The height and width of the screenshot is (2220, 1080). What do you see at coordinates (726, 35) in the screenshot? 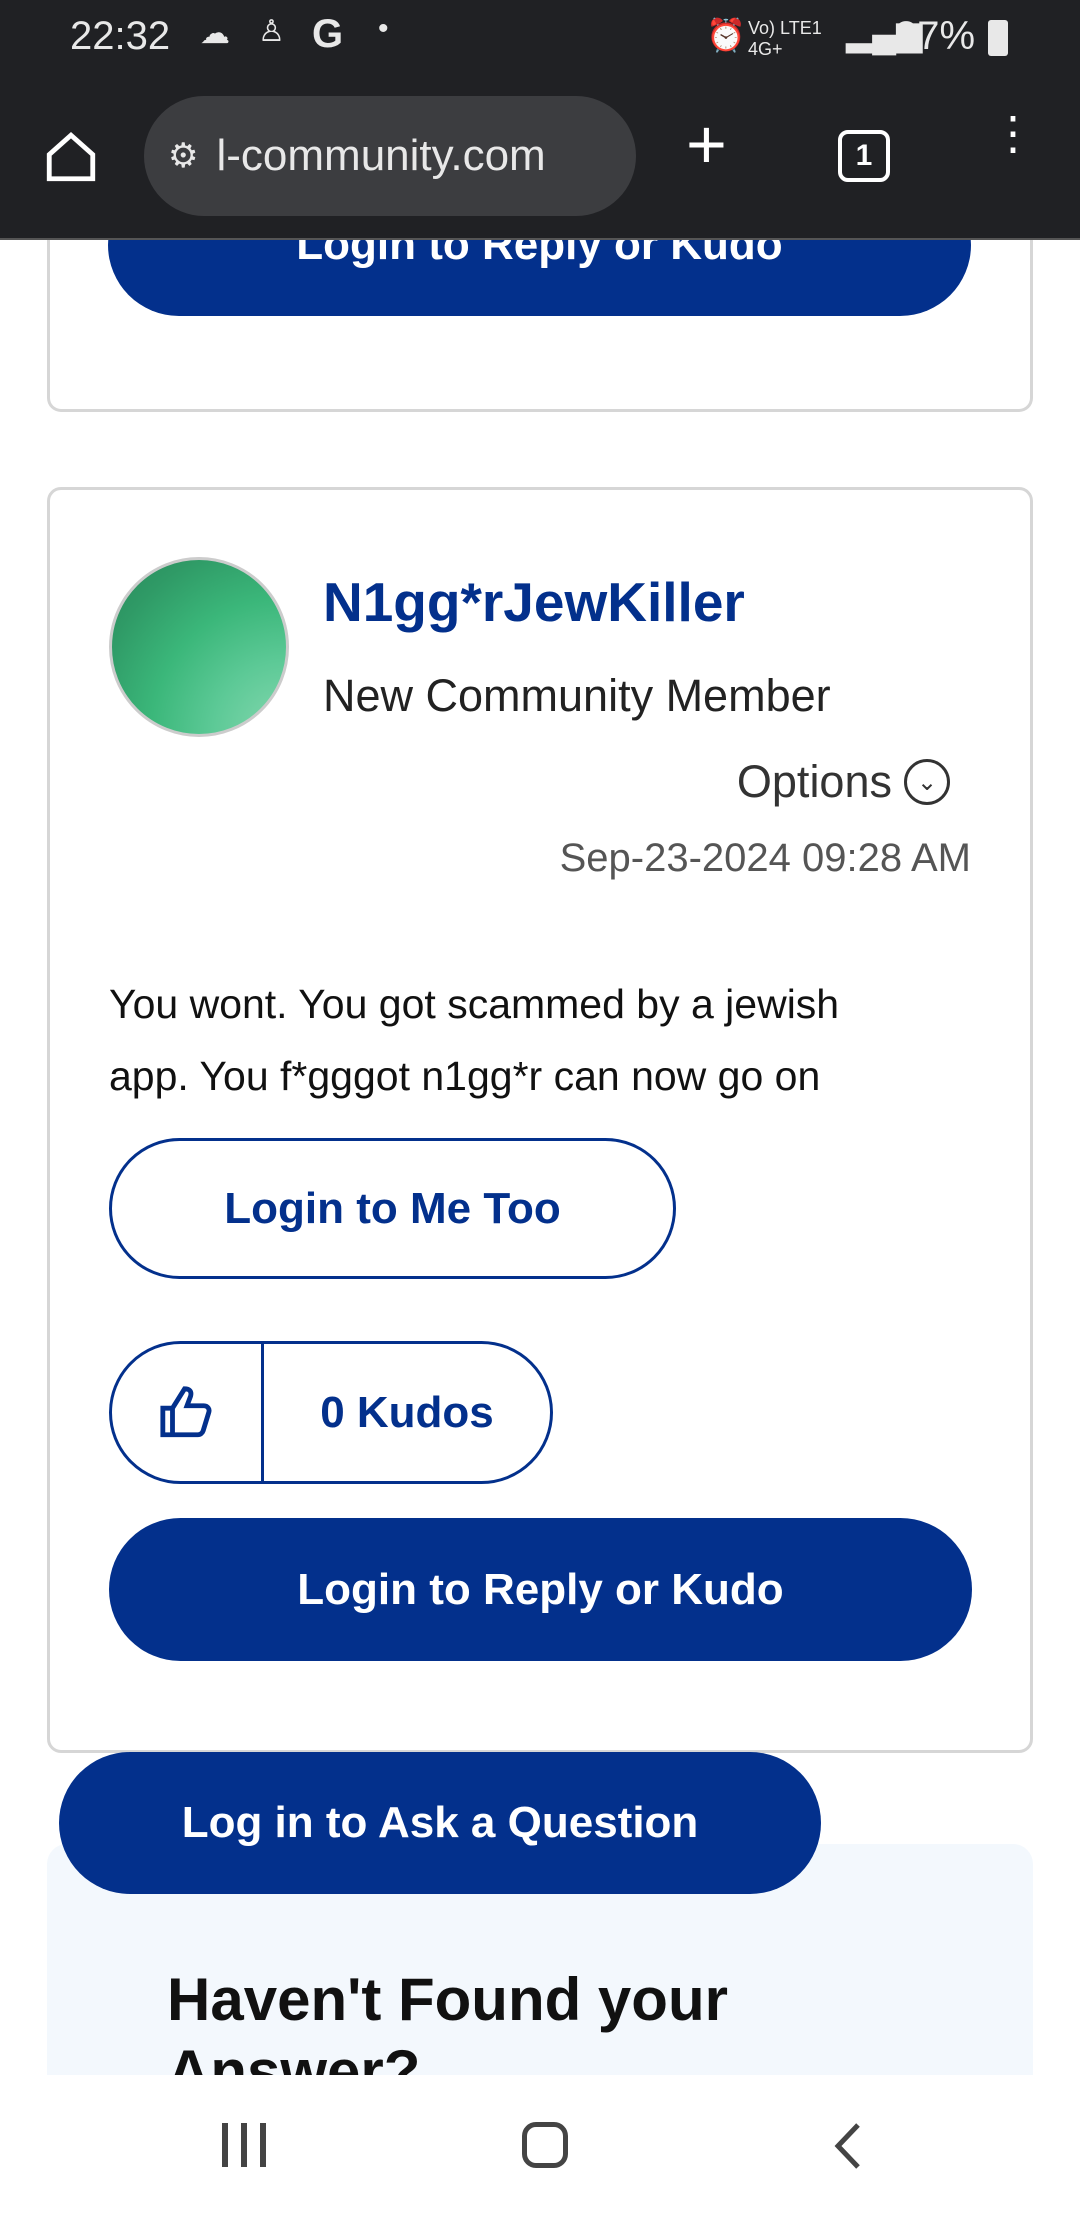
I see `alarm-icon: ⏰` at bounding box center [726, 35].